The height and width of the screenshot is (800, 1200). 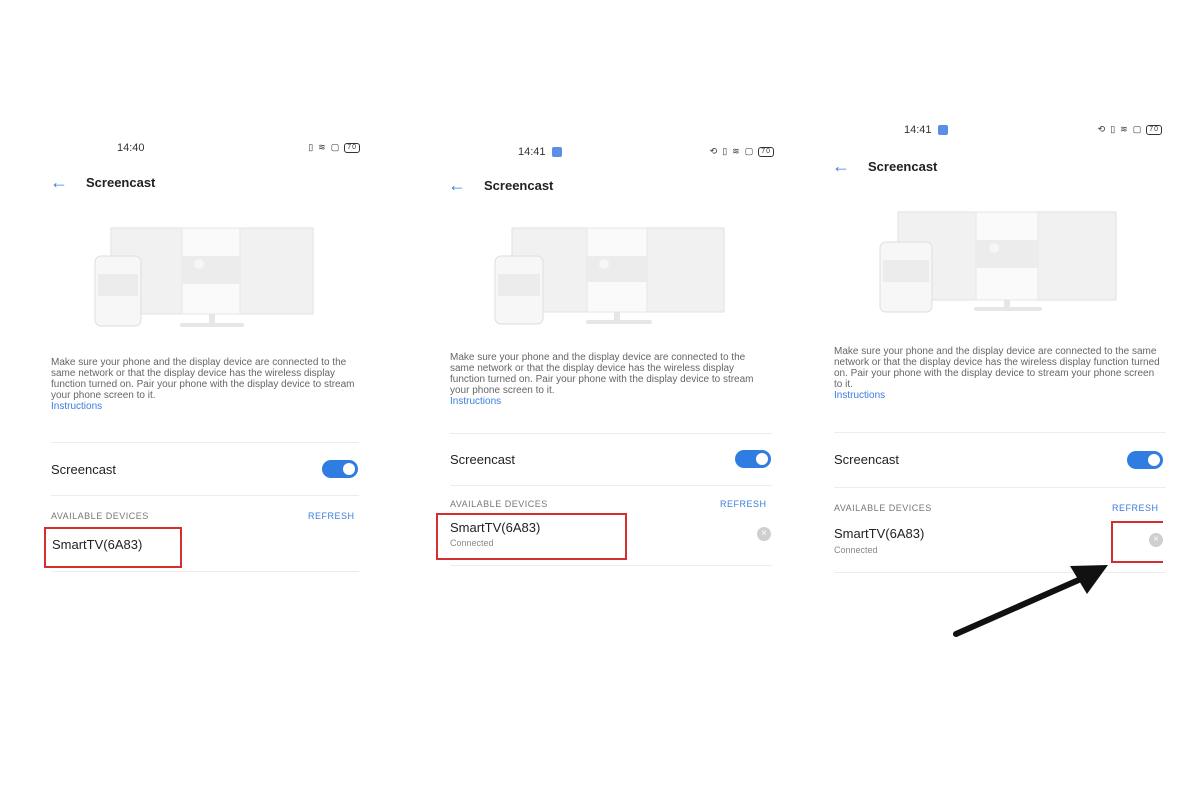 I want to click on device-name: SmartTV(6A83), so click(x=879, y=533).